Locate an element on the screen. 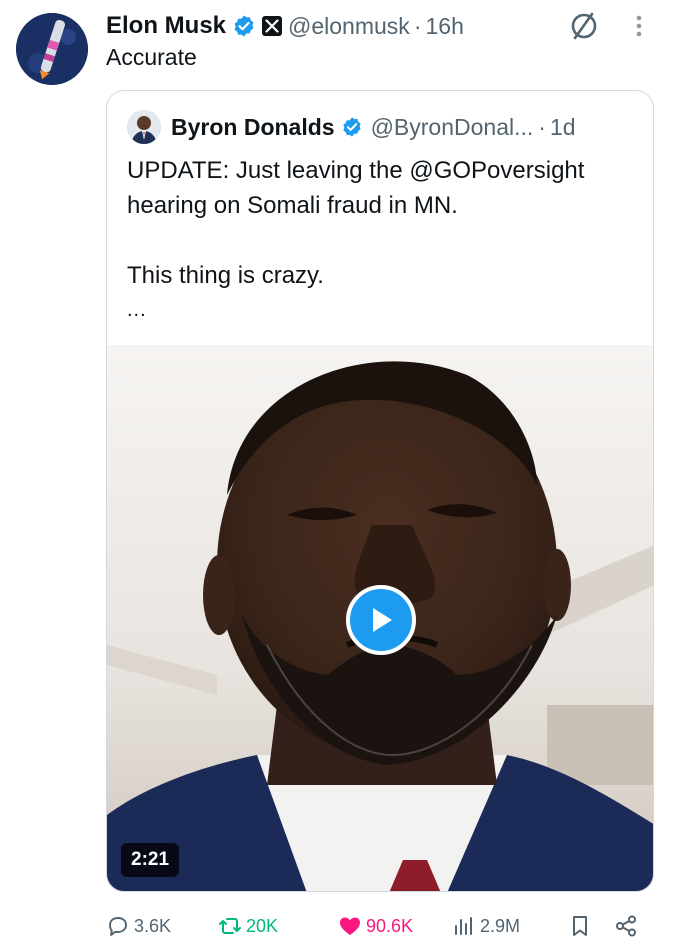 Image resolution: width=673 pixels, height=951 pixels. x-logo-icon is located at coordinates (272, 26).